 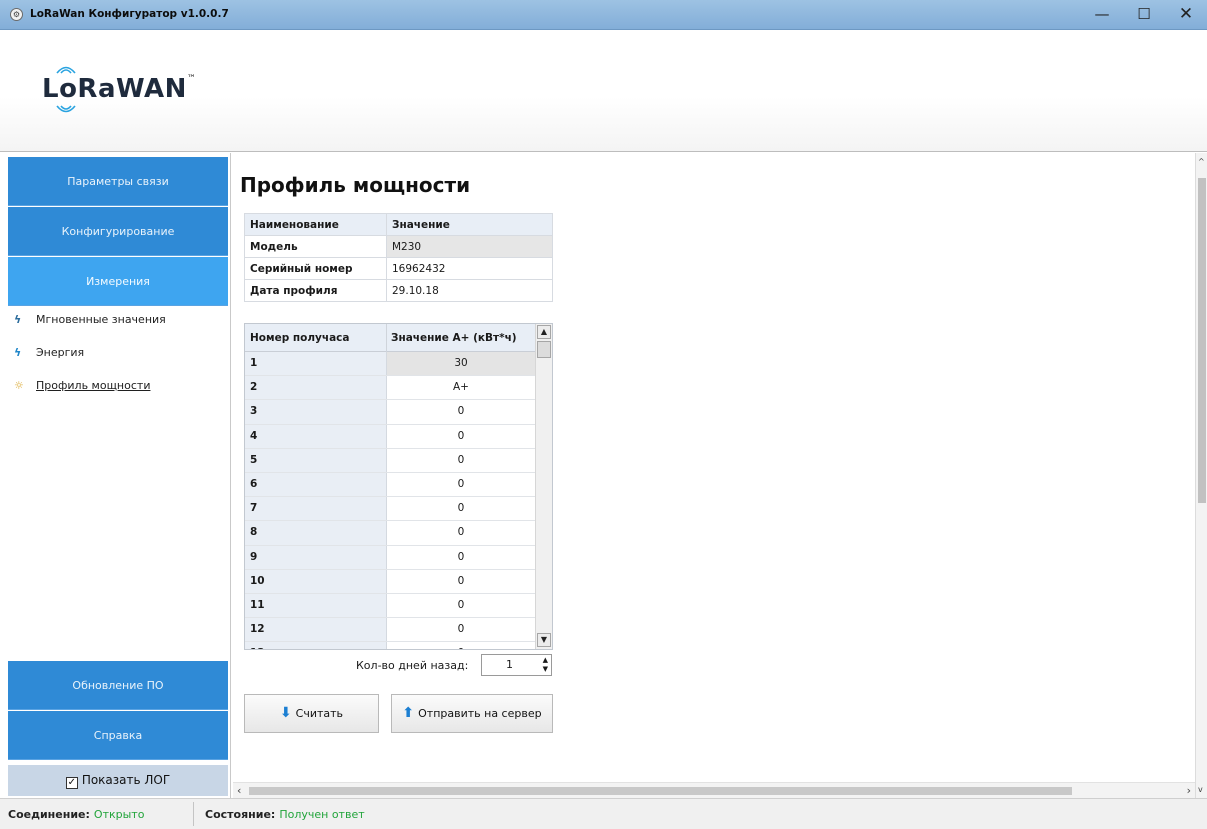 I want to click on scroll-left-icon: ‹, so click(x=239, y=790).